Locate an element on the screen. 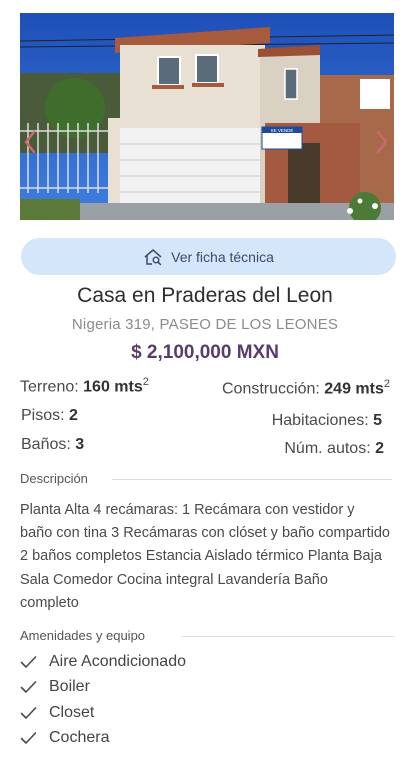  house-search-icon is located at coordinates (153, 256).